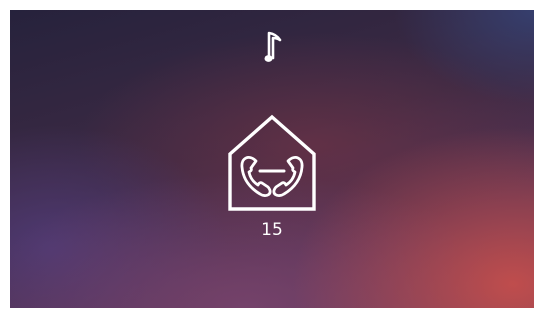  What do you see at coordinates (273, 46) in the screenshot?
I see `music-note-icon` at bounding box center [273, 46].